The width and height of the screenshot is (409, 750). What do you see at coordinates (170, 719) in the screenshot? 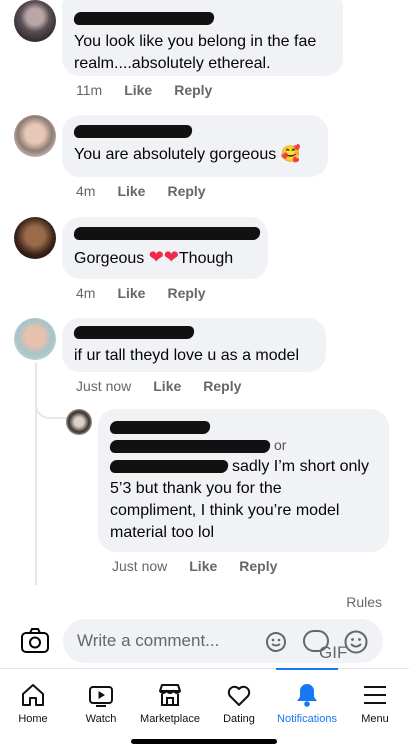
I see `tab-label: Marketplace` at bounding box center [170, 719].